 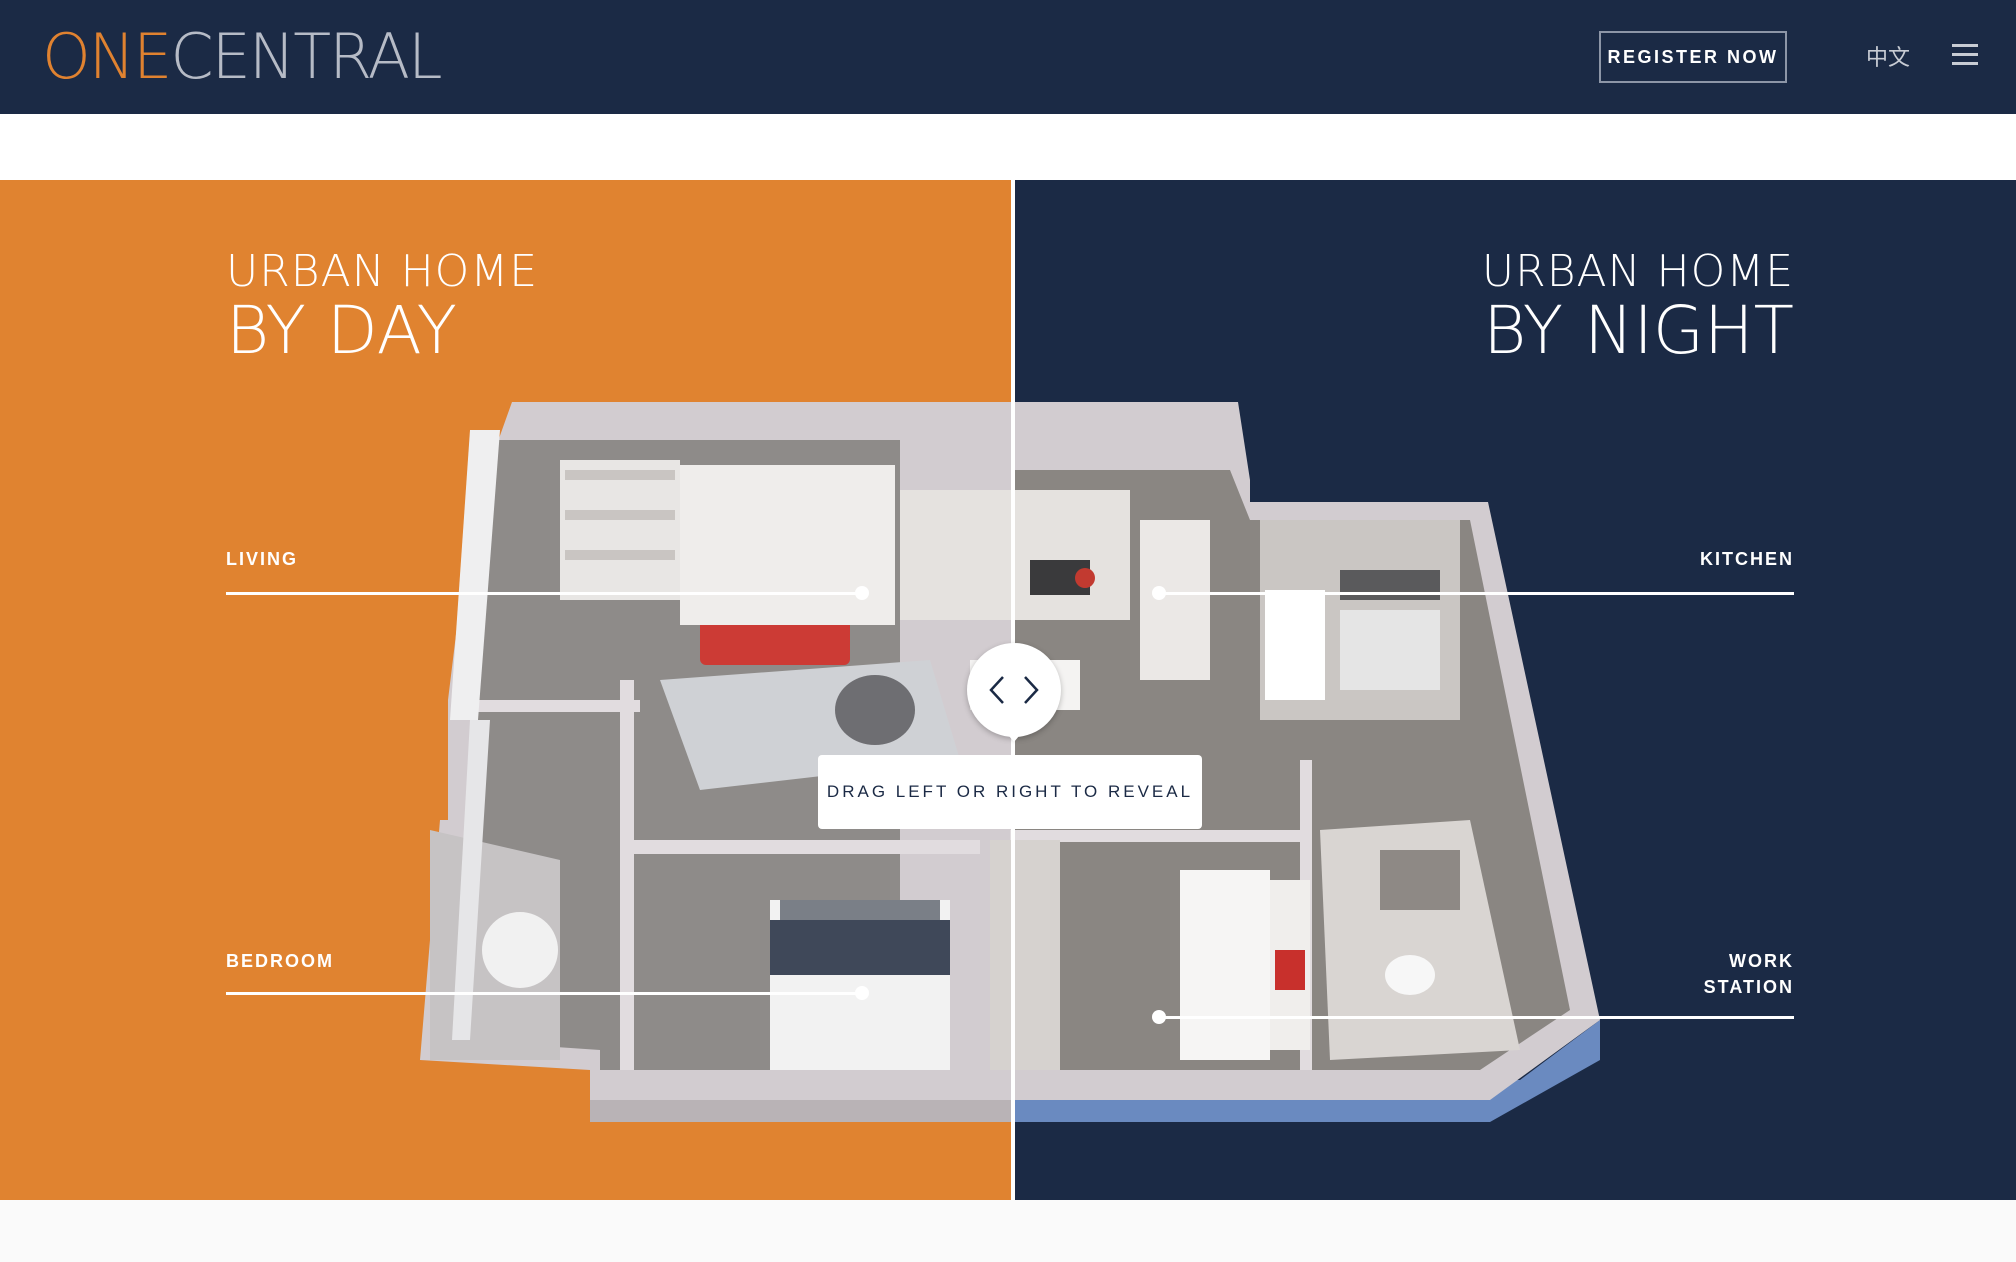 I want to click on kitchen-pointer-line, so click(x=1477, y=593).